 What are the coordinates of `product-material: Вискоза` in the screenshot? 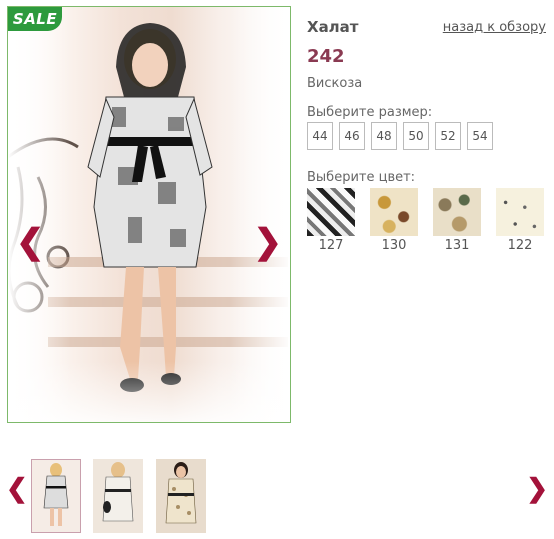 It's located at (335, 83).